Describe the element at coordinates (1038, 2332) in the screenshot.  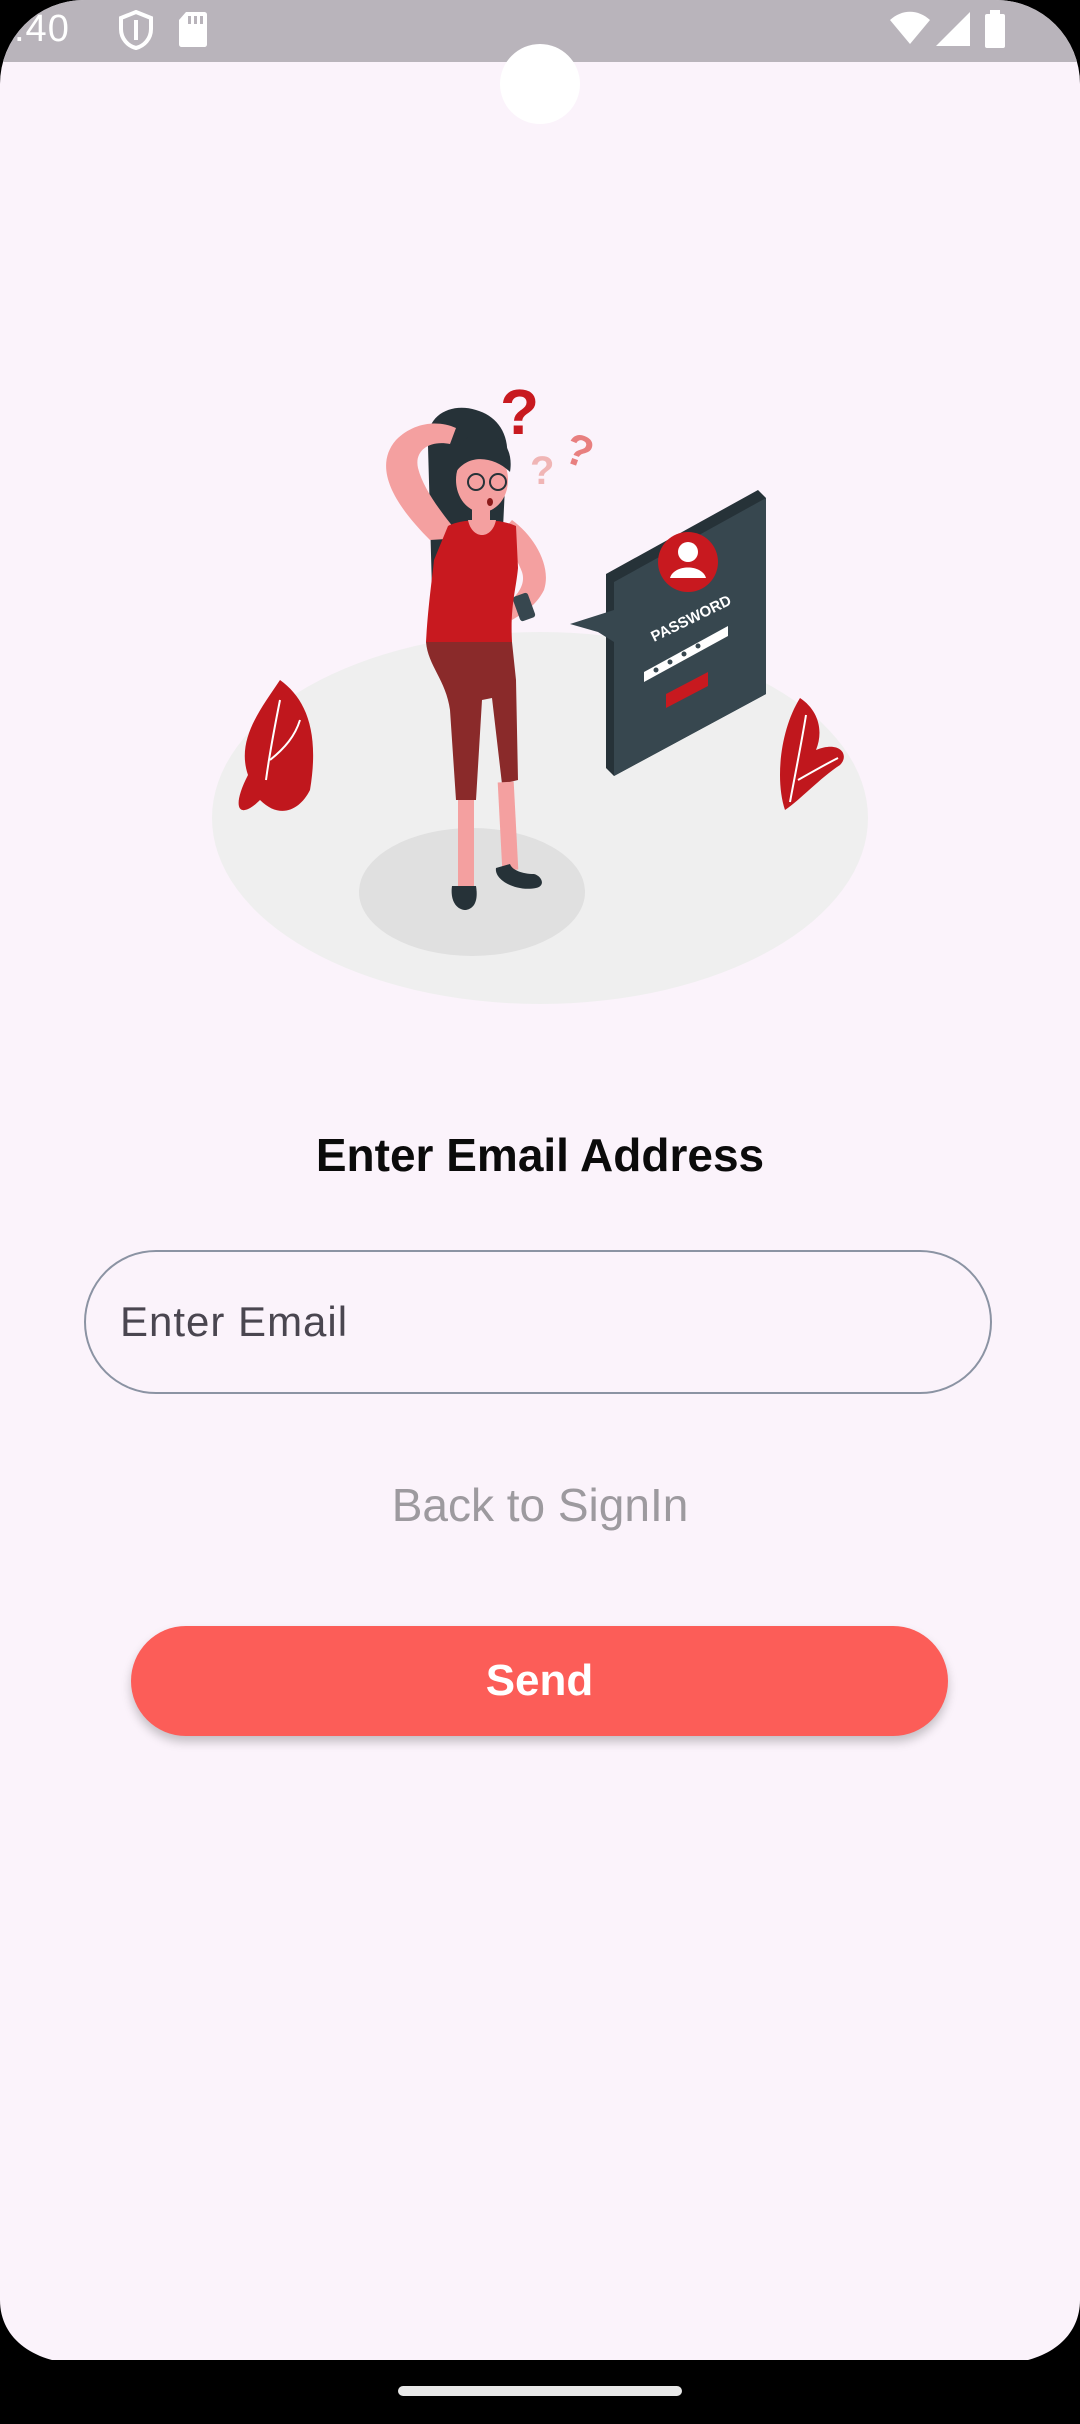
I see `screen-corner-right` at that location.